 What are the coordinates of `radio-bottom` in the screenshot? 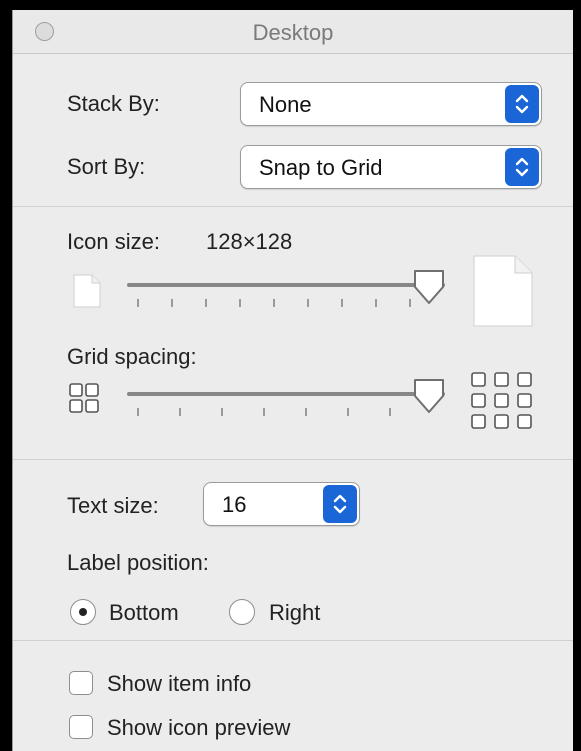 It's located at (83, 612).